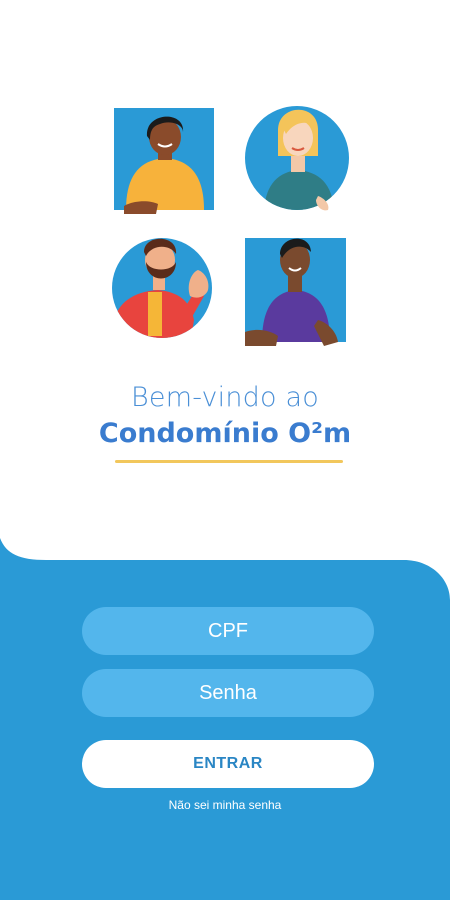 This screenshot has width=450, height=900. I want to click on welcome-greeting: Bem-vindo ao, so click(225, 397).